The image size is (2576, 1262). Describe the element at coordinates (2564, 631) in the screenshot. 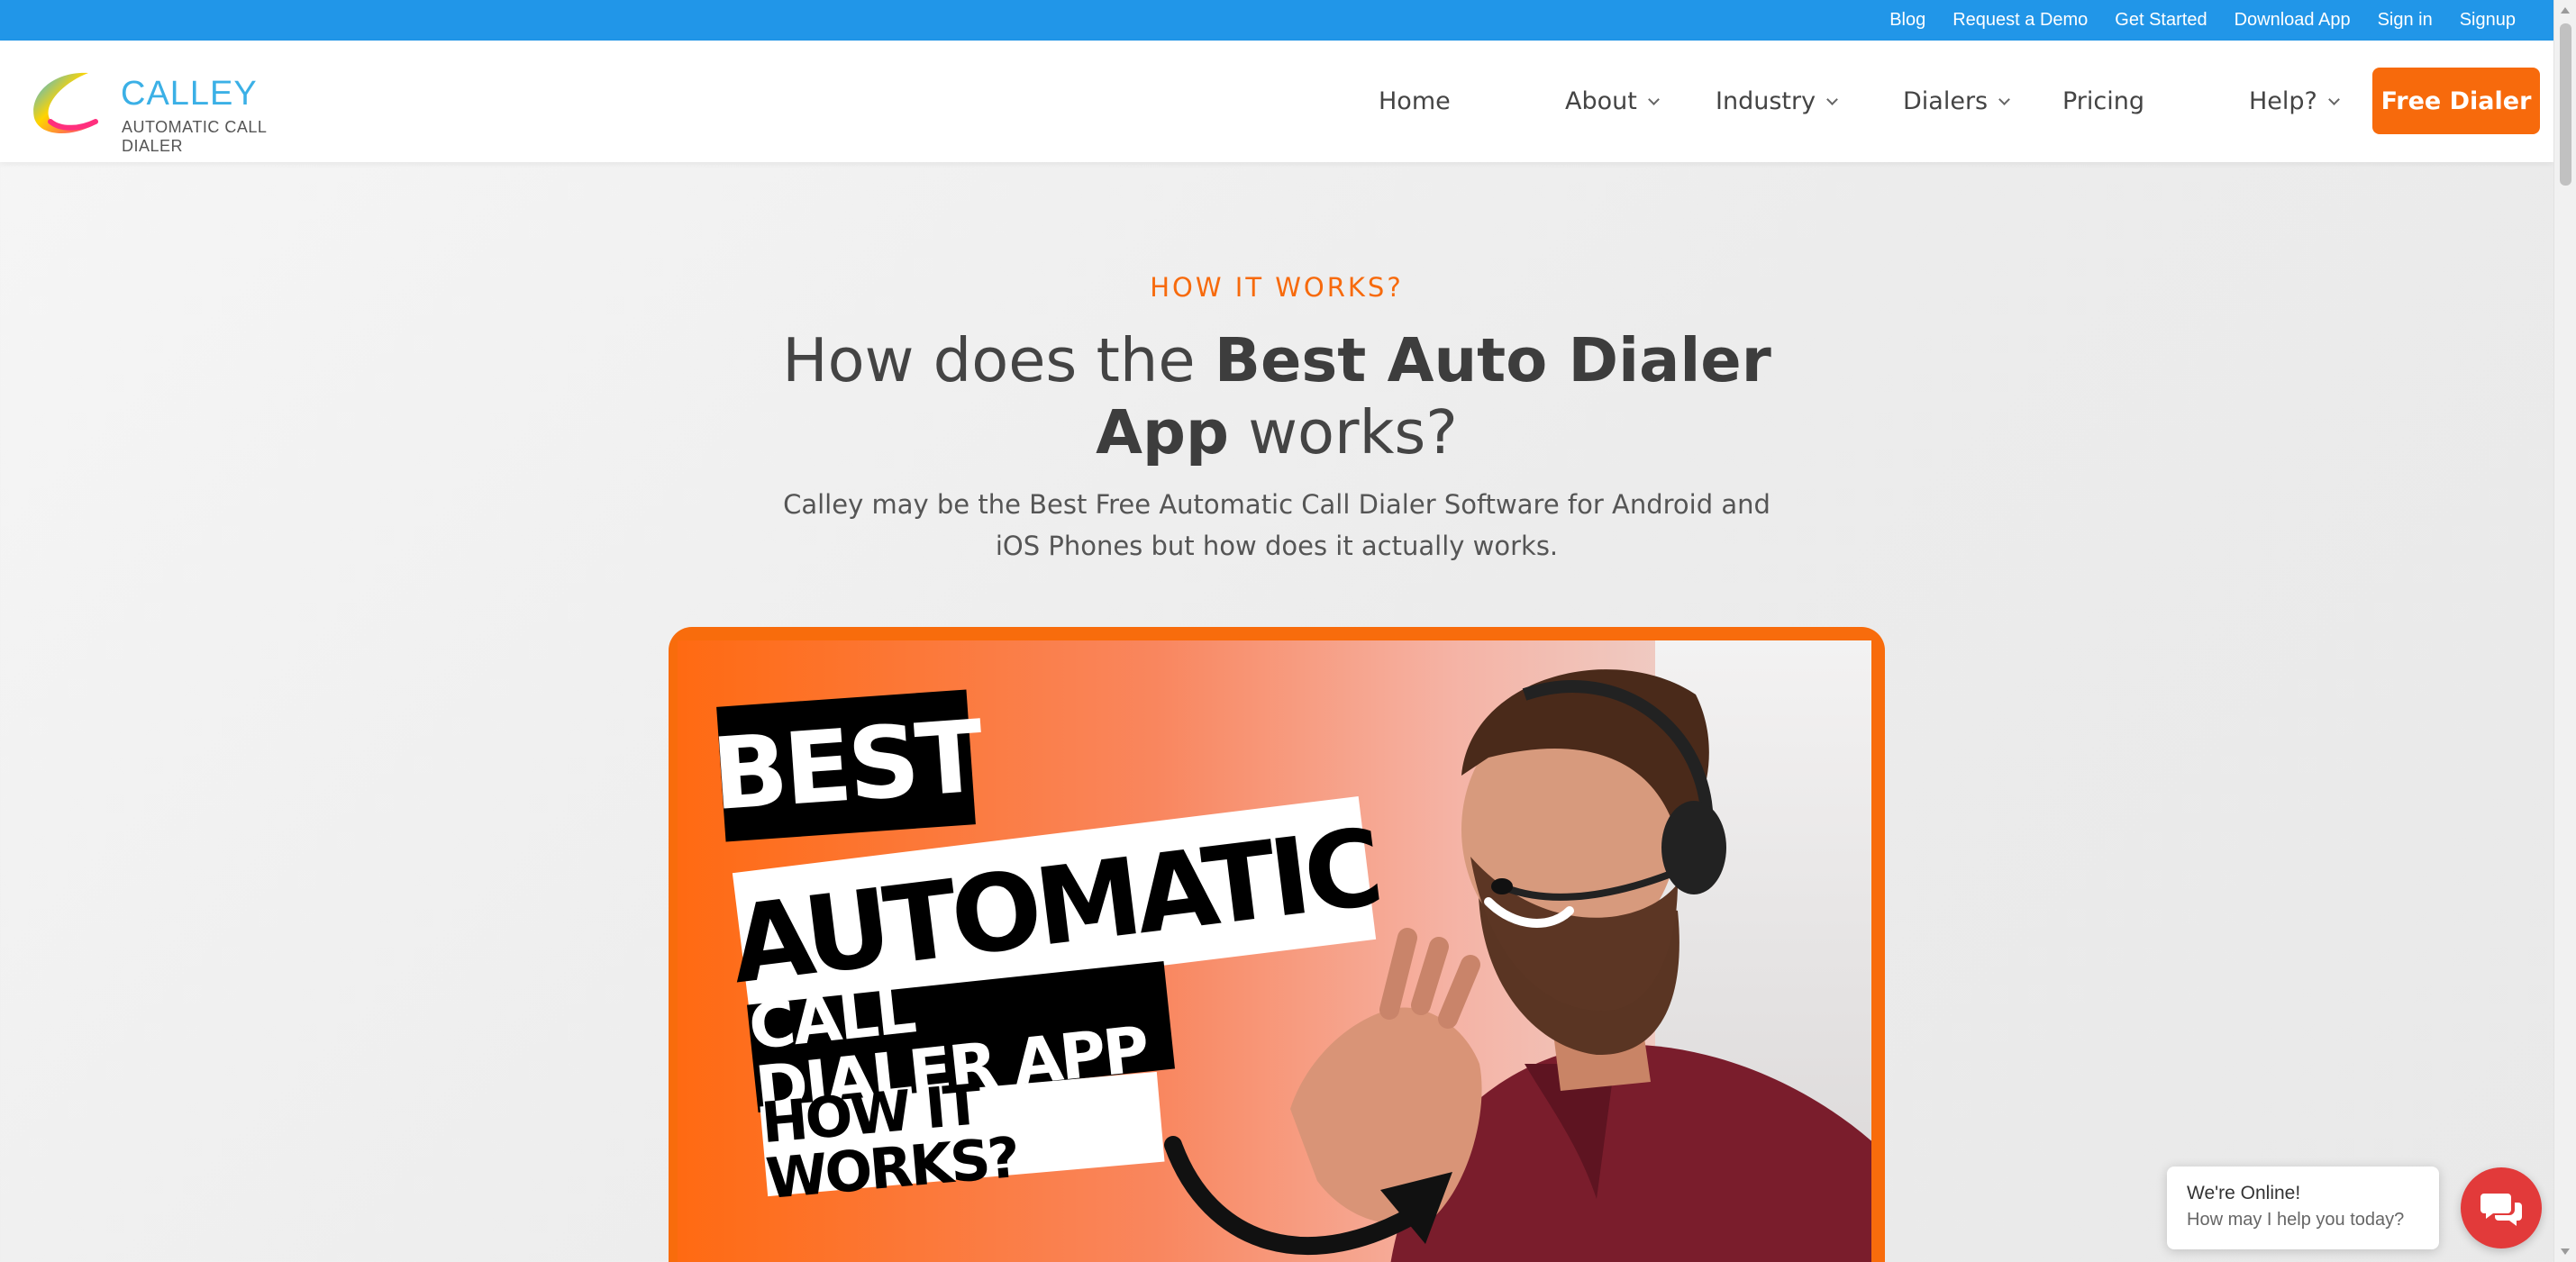

I see `page-scrollbar` at that location.